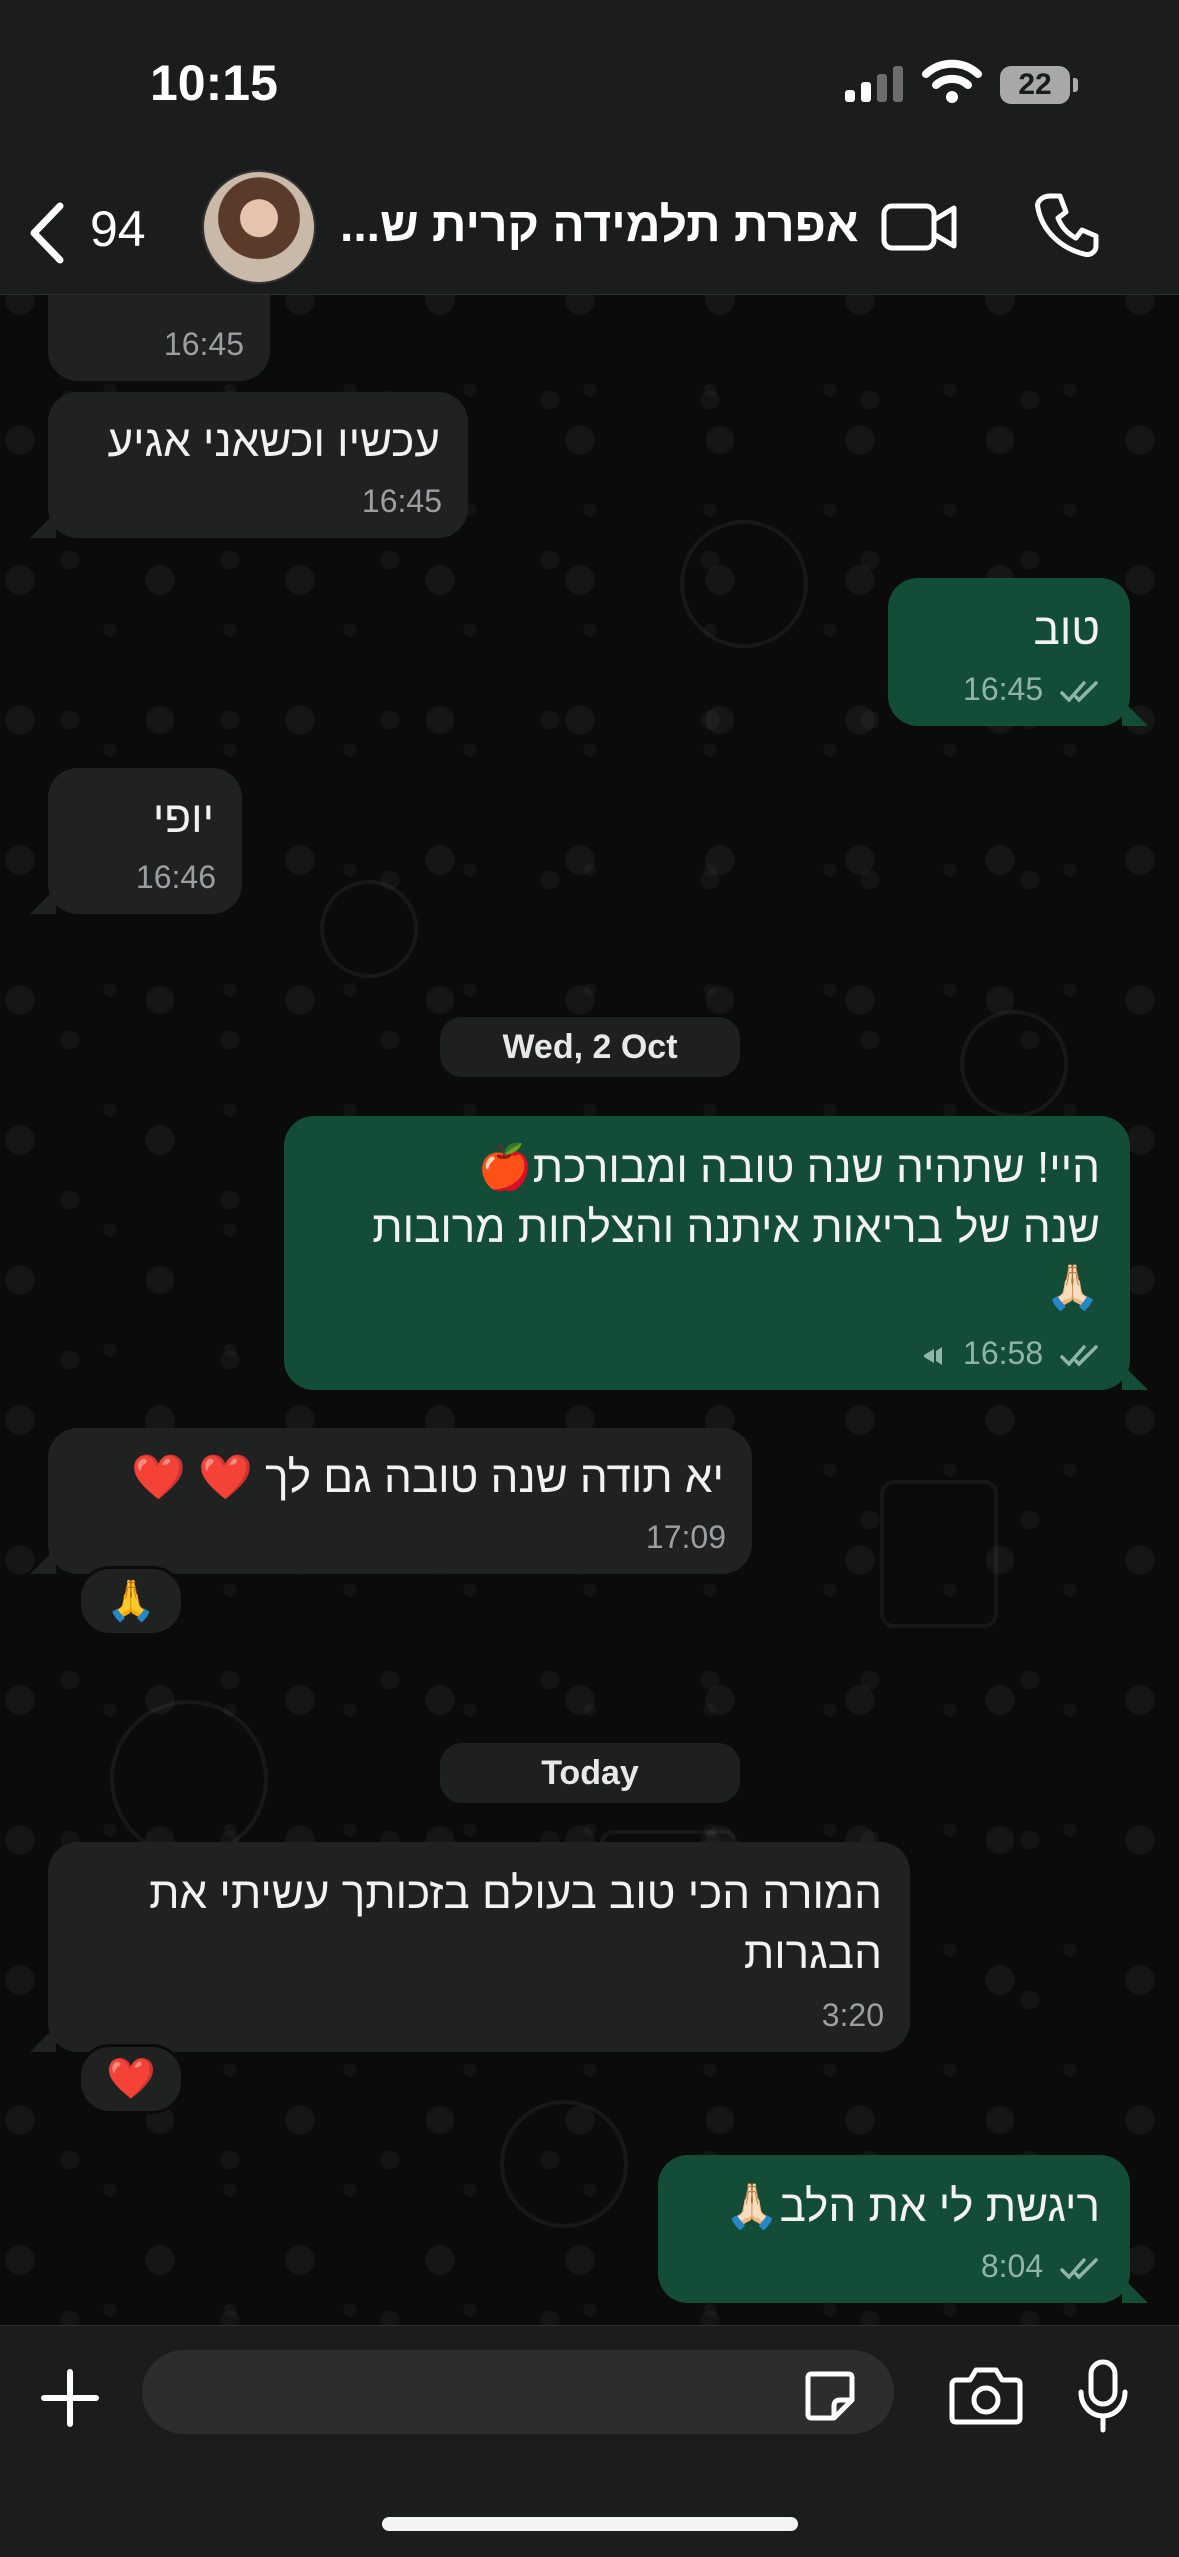 This screenshot has height=2557, width=1179. I want to click on message-time-row: 16:58, so click(1012, 1353).